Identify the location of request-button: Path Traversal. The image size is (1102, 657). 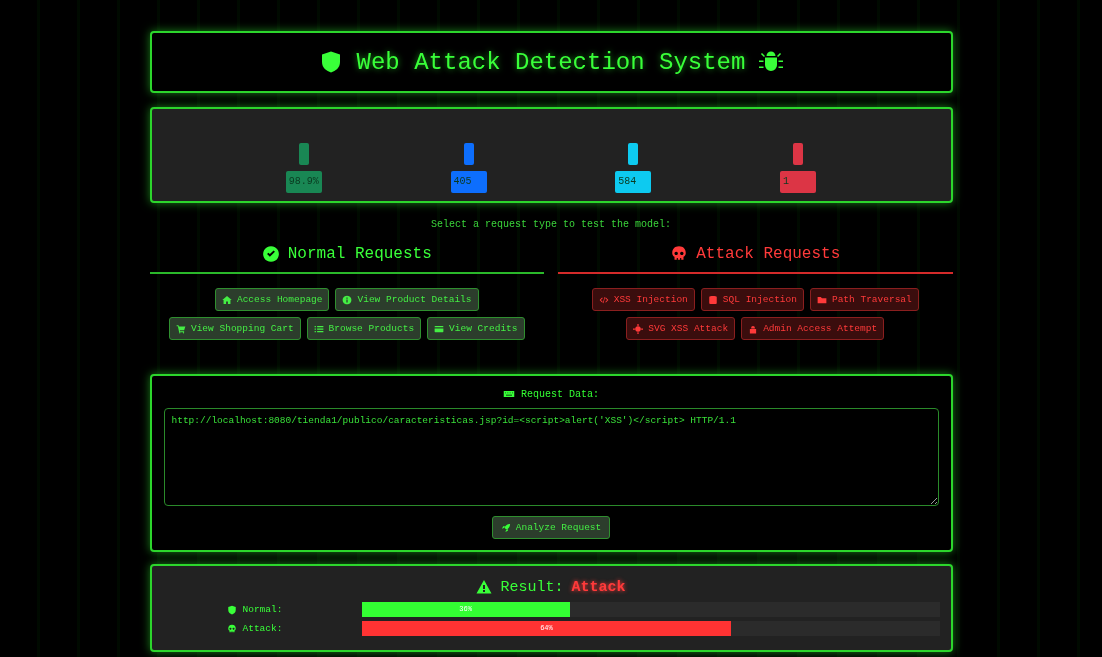
(864, 299).